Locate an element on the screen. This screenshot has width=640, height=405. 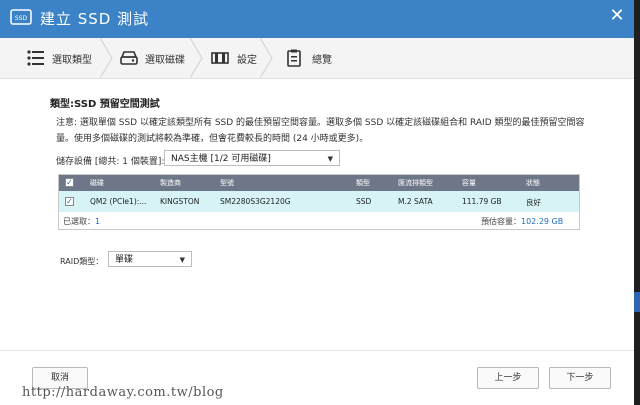
estimated-label: 預估容量： is located at coordinates (501, 221).